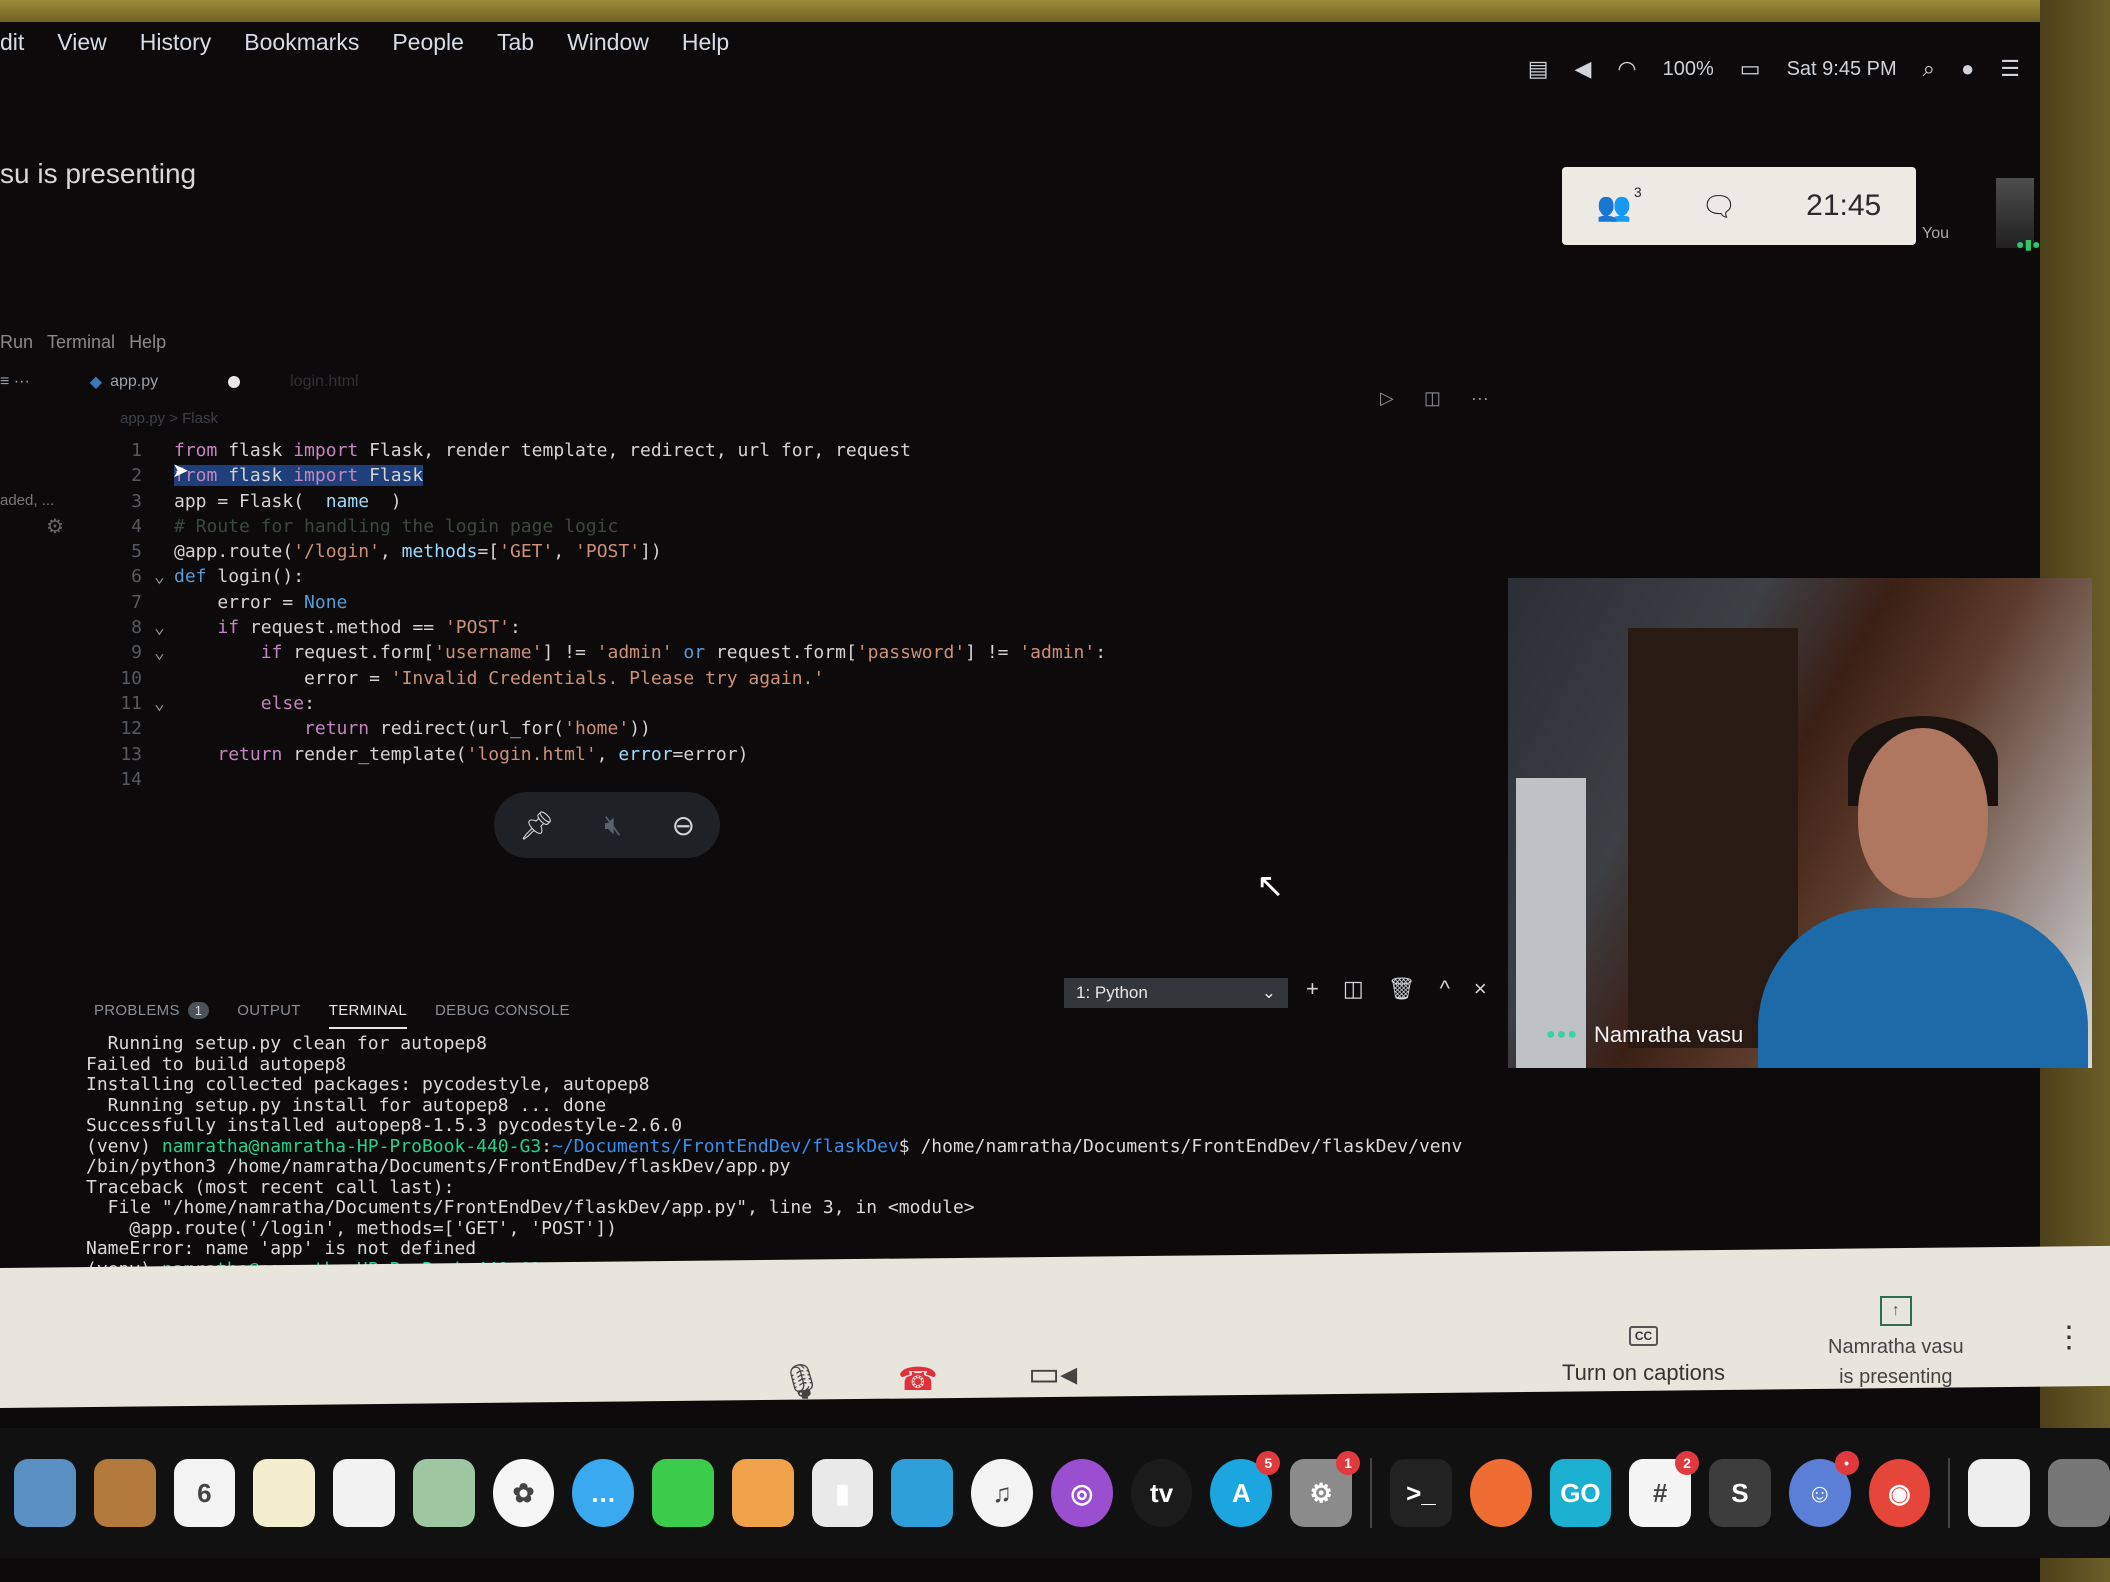  Describe the element at coordinates (1643, 1353) in the screenshot. I see `captions-button: CC Turn on captions` at that location.